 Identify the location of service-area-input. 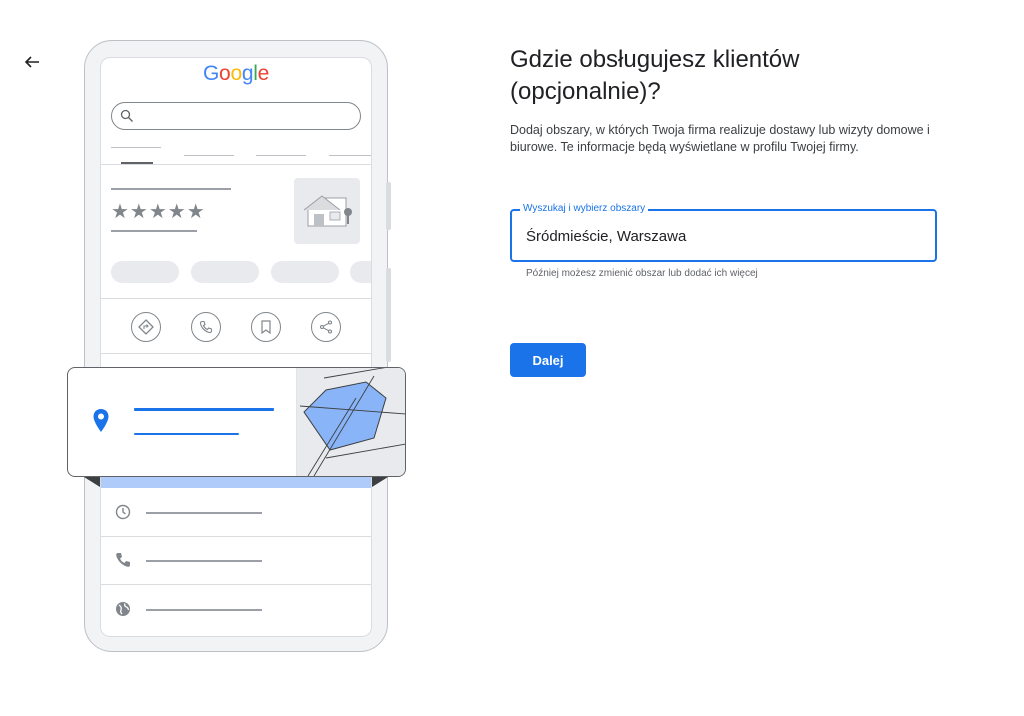
(721, 236).